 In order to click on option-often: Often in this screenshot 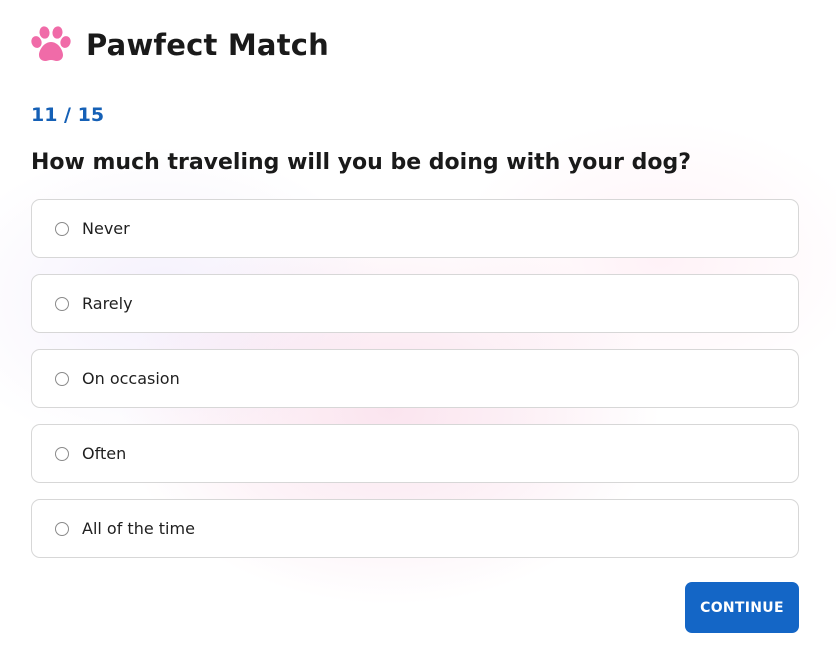, I will do `click(415, 453)`.